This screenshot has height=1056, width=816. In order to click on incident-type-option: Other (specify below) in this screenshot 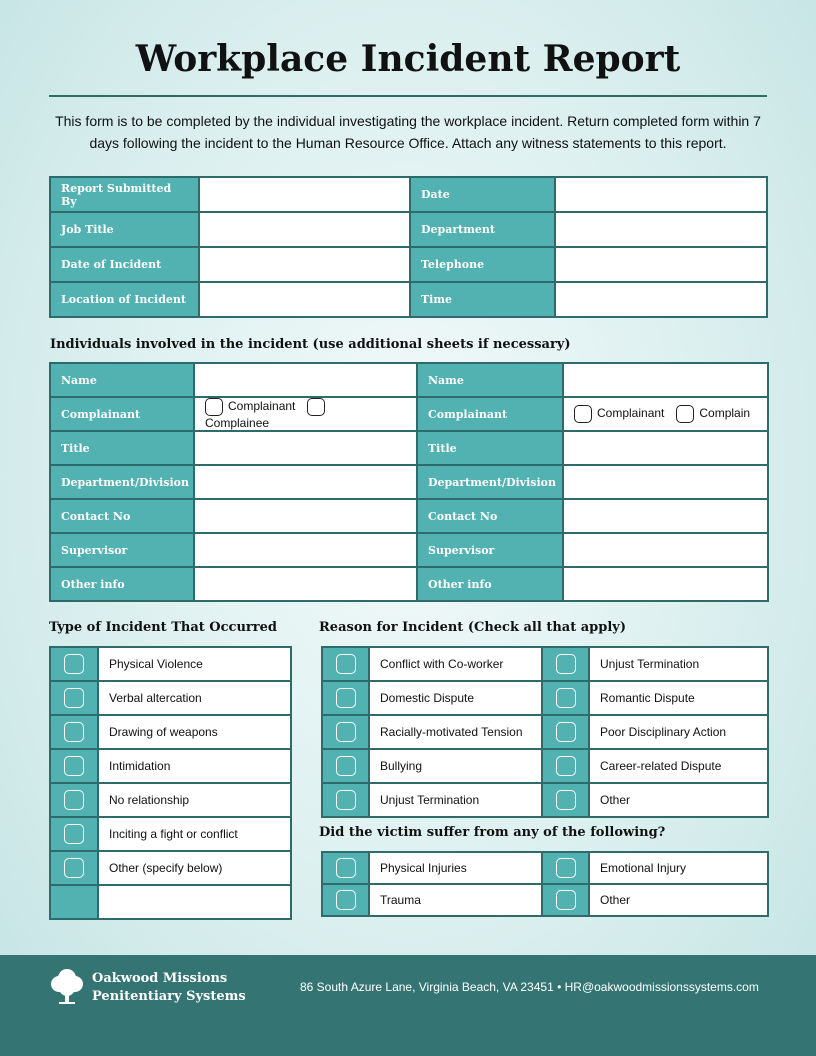, I will do `click(194, 868)`.